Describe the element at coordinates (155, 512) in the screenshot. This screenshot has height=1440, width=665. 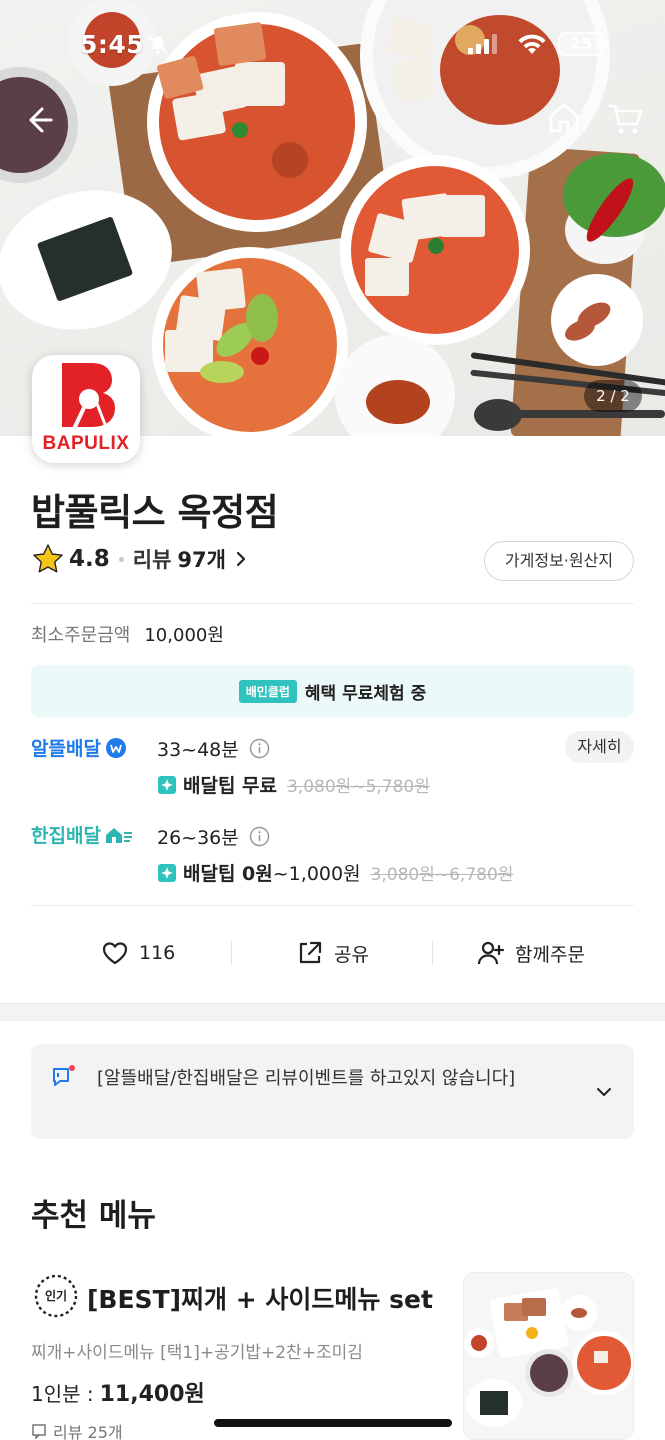
I see `store-name: 밥풀릭스 옥정점` at that location.